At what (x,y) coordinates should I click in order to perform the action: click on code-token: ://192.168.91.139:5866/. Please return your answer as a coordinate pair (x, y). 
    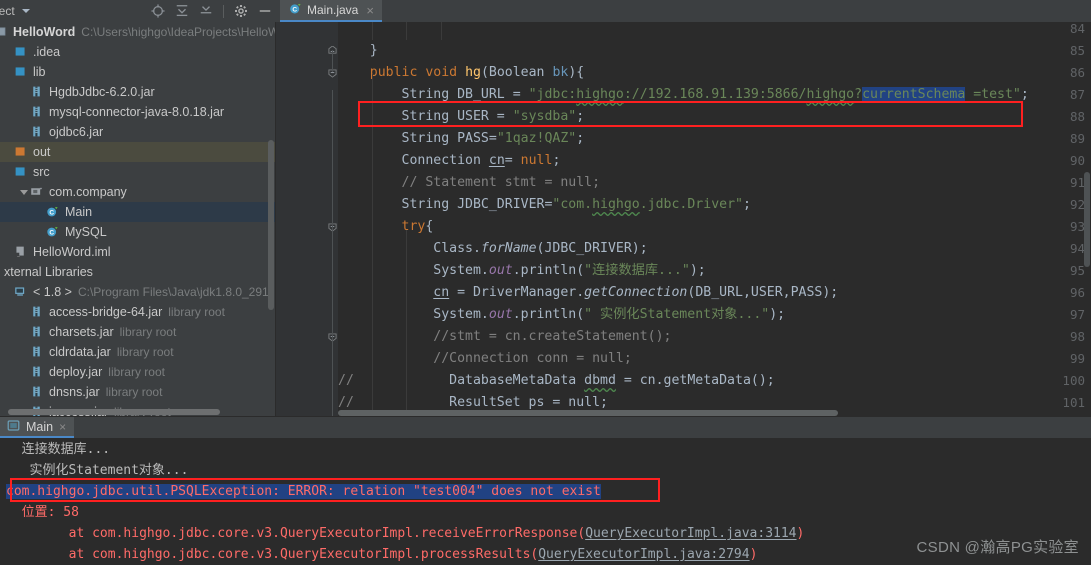
    Looking at the image, I should click on (715, 94).